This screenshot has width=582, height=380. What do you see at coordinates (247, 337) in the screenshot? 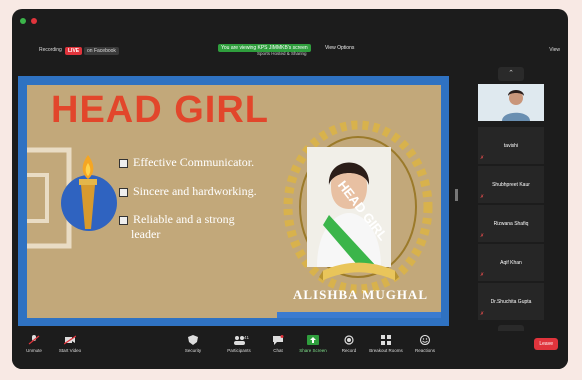
I see `participants-count: 41` at bounding box center [247, 337].